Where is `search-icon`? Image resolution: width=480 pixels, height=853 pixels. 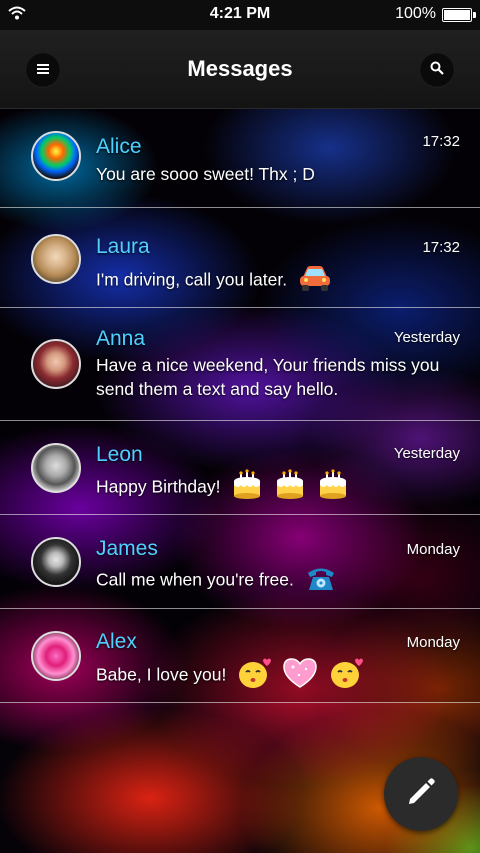 search-icon is located at coordinates (437, 70).